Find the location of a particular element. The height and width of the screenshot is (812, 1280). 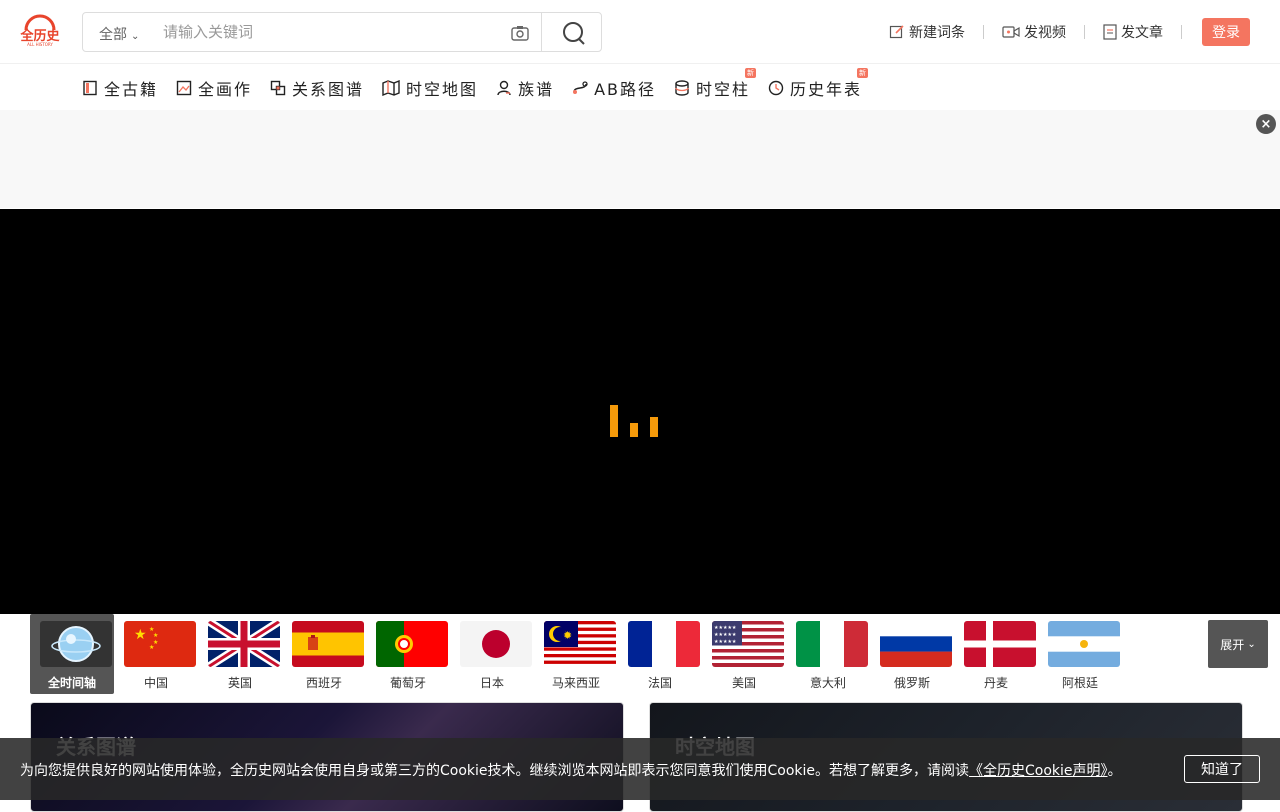

flag-item-russia: 俄罗斯 is located at coordinates (912, 654).